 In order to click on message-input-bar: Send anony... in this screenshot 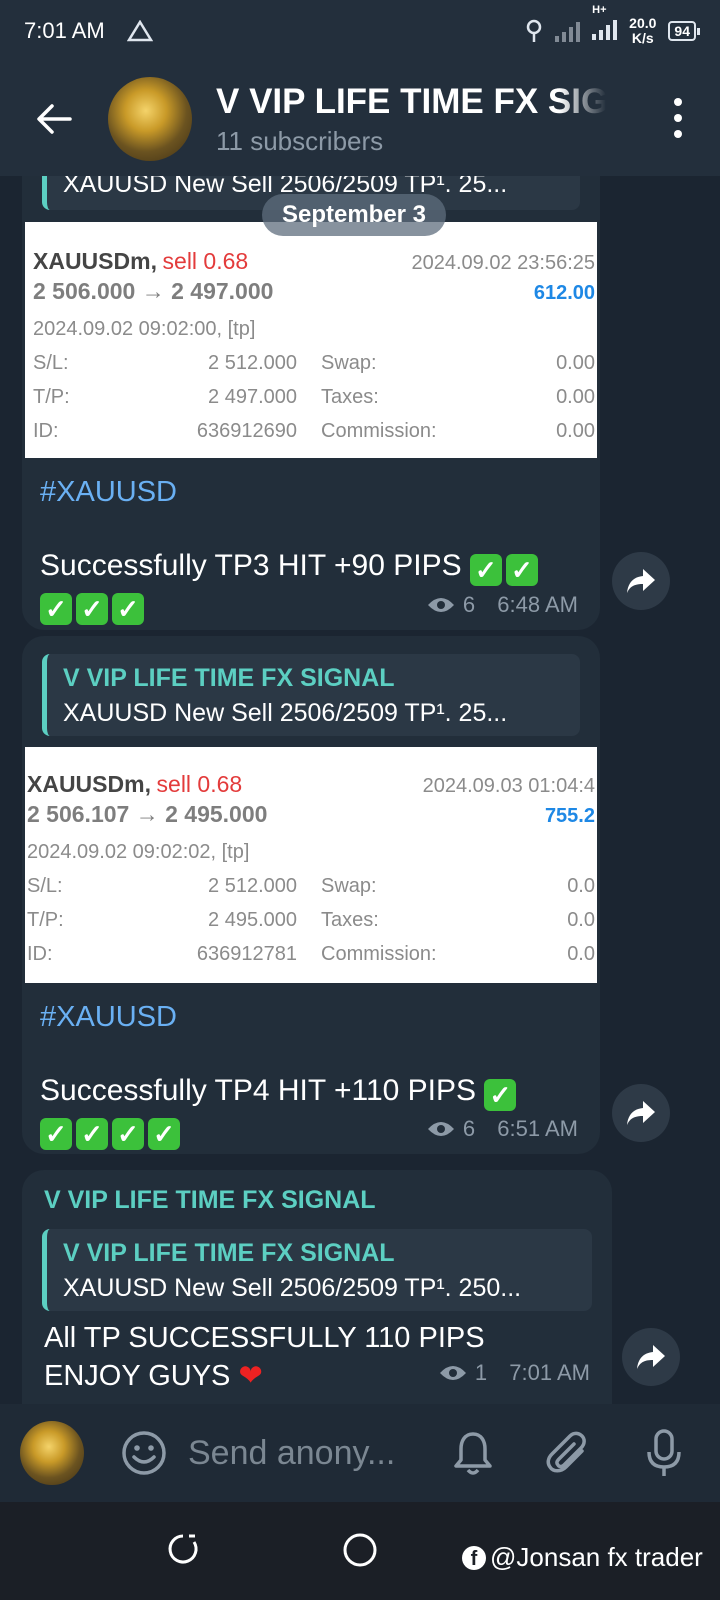, I will do `click(360, 1453)`.